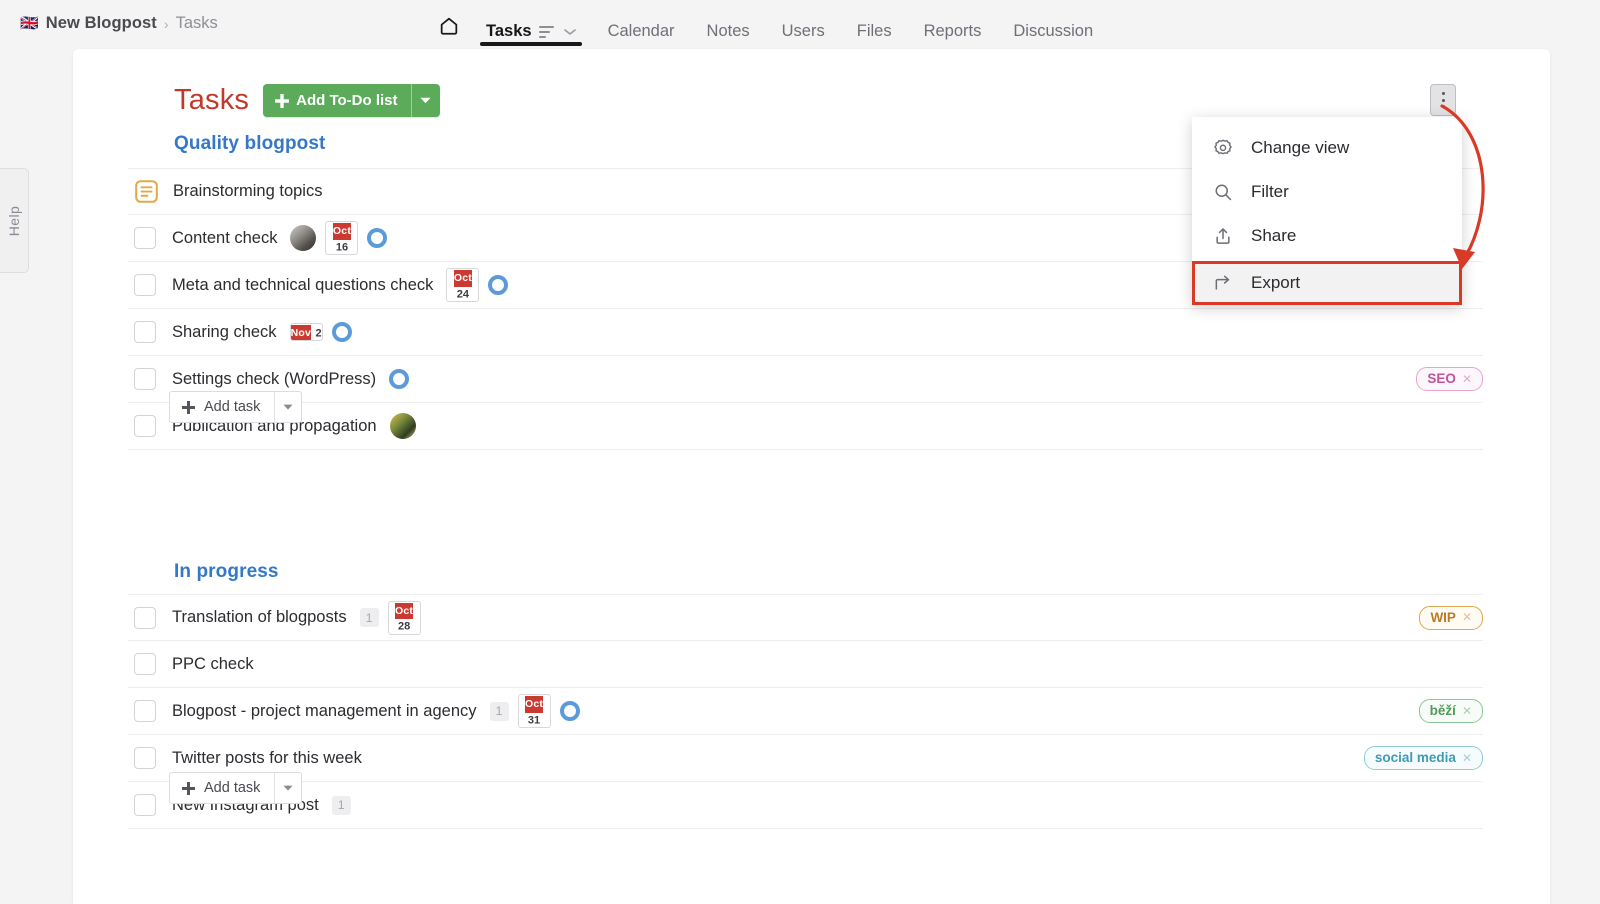 The image size is (1600, 904). I want to click on active-tab-underline, so click(531, 44).